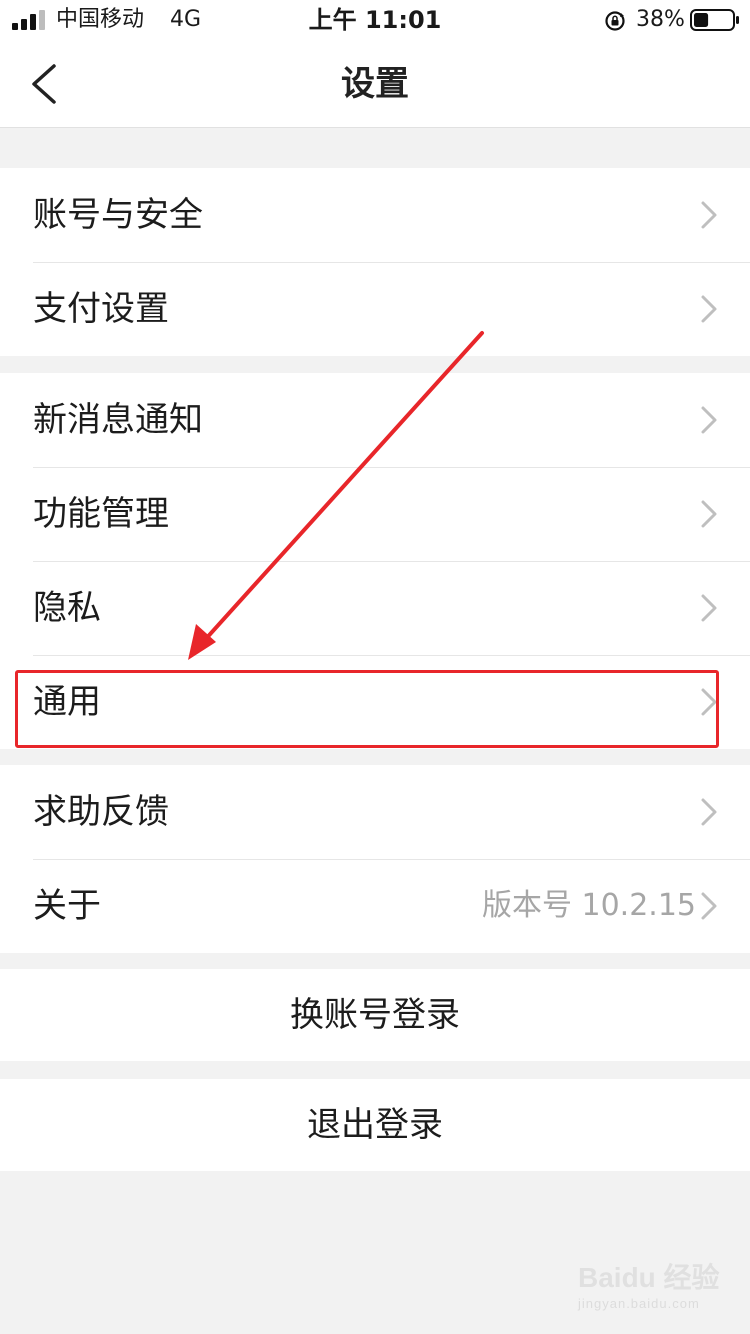  What do you see at coordinates (67, 702) in the screenshot?
I see `setting-row-label: 通用` at bounding box center [67, 702].